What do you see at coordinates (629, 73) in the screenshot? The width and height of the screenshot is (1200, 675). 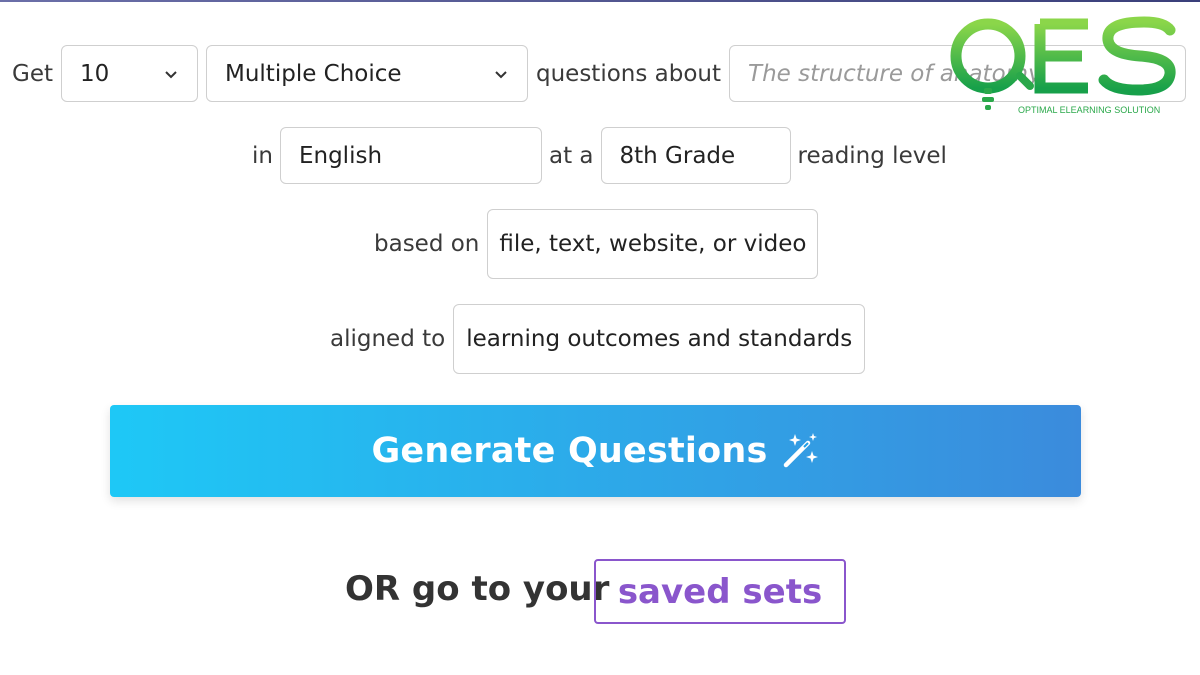 I see `questions-about-label: questions about` at bounding box center [629, 73].